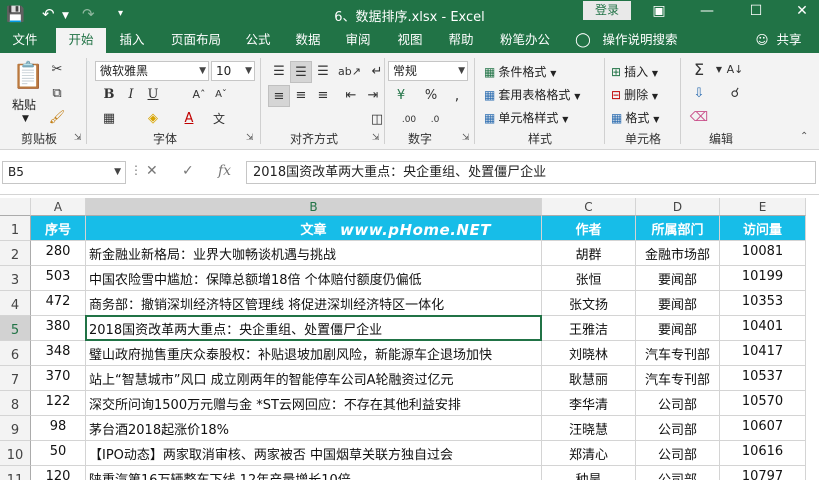 The height and width of the screenshot is (480, 819). I want to click on table-cell: 348, so click(58, 353).